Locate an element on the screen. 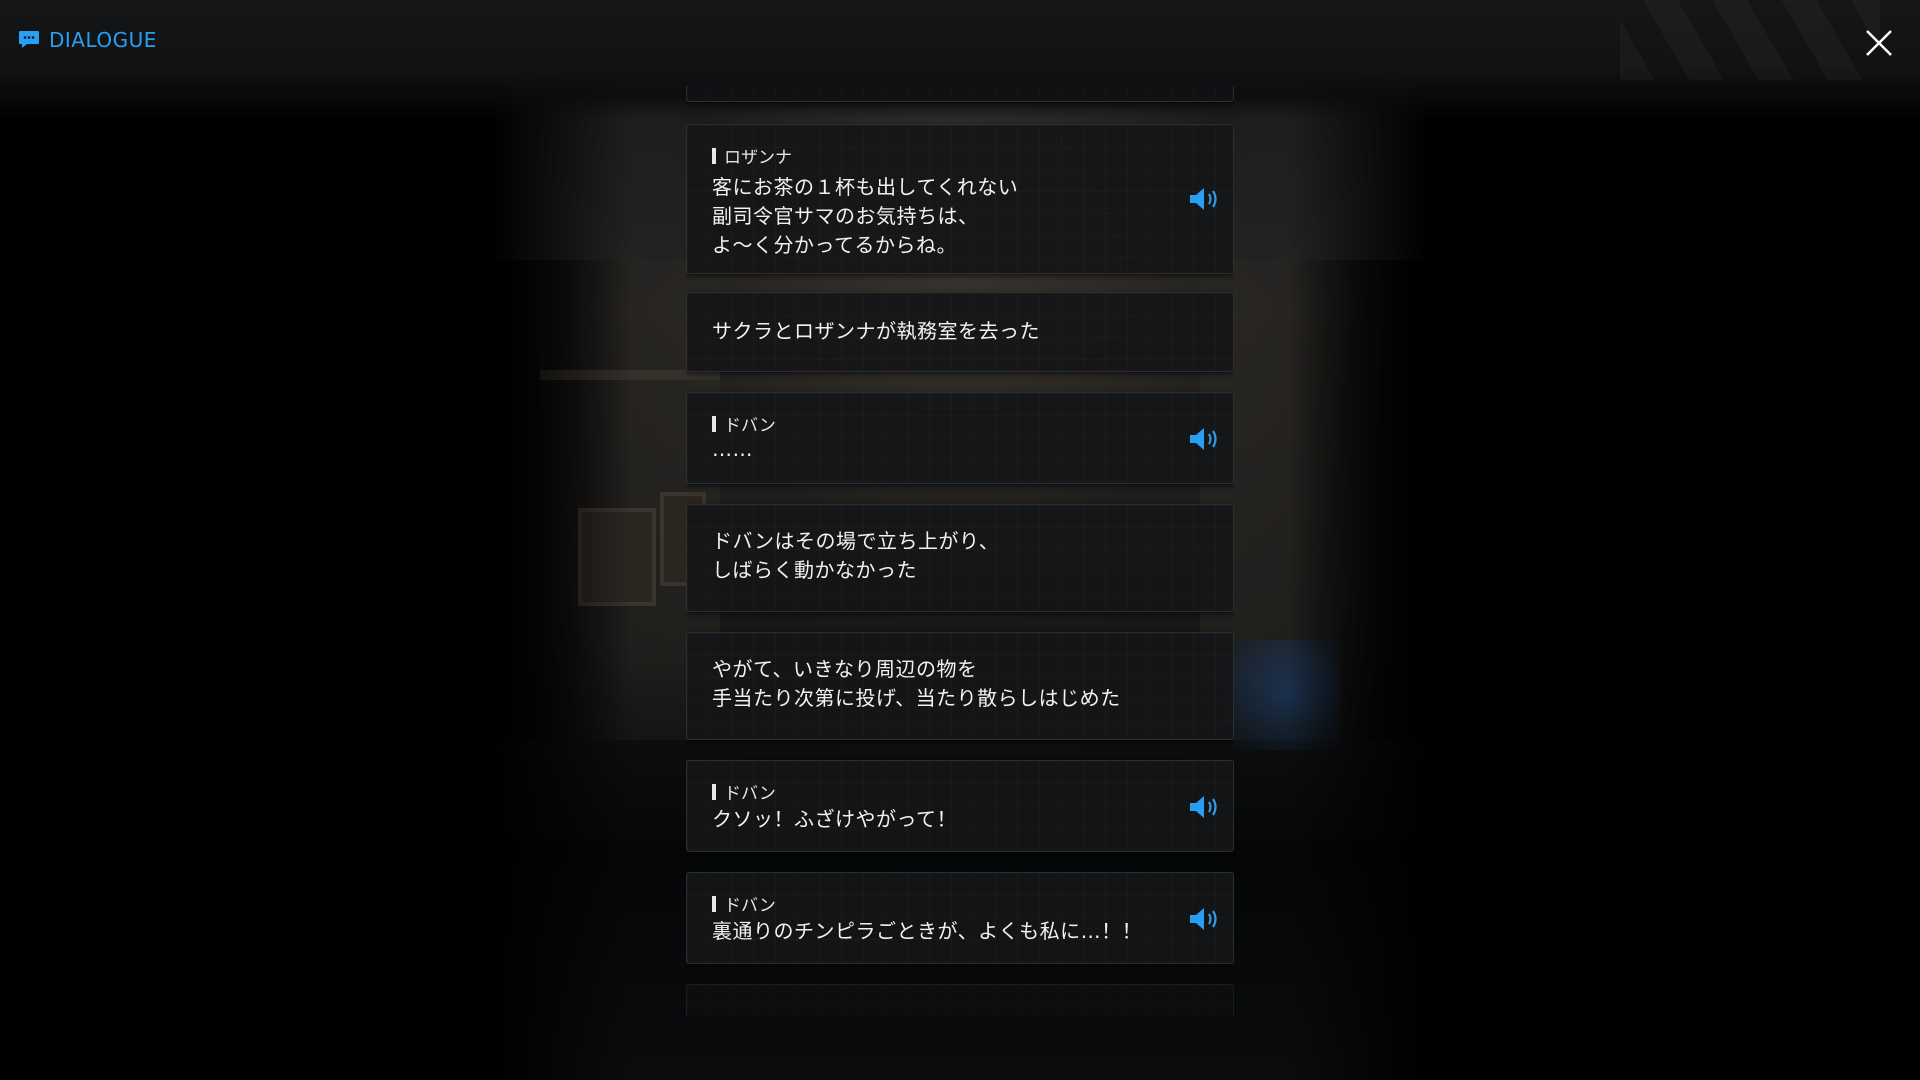 The width and height of the screenshot is (1920, 1080). dialogue-text: やがて、いきなり周辺の物を 手当たり次第に投げ、当たり散らしはじめた is located at coordinates (916, 683).